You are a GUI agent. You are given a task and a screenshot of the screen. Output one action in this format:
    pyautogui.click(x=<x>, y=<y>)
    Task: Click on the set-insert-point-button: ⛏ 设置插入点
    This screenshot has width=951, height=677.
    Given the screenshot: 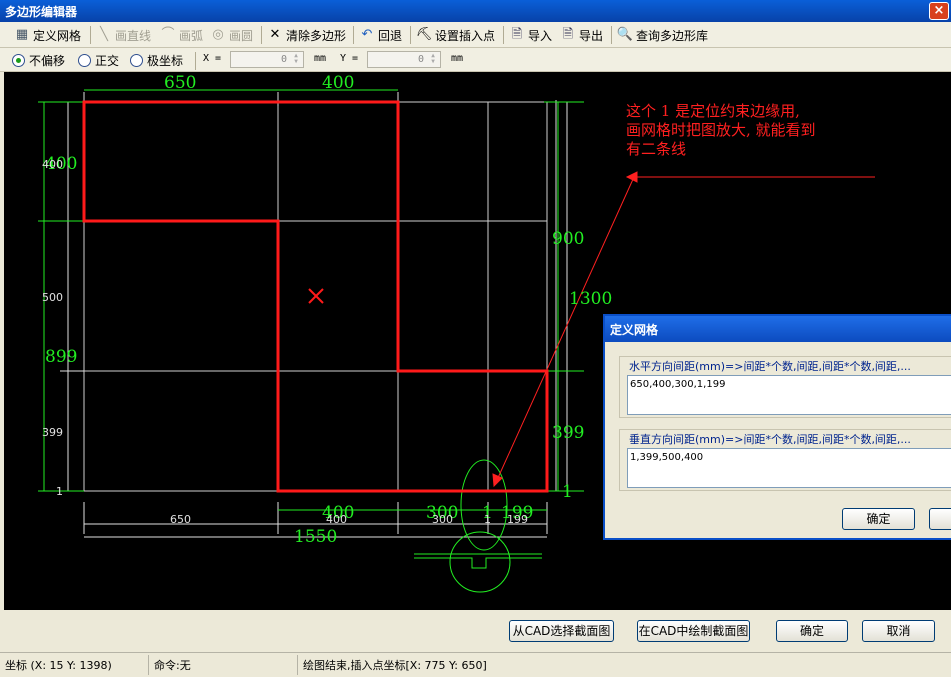 What is the action you would take?
    pyautogui.click(x=455, y=35)
    